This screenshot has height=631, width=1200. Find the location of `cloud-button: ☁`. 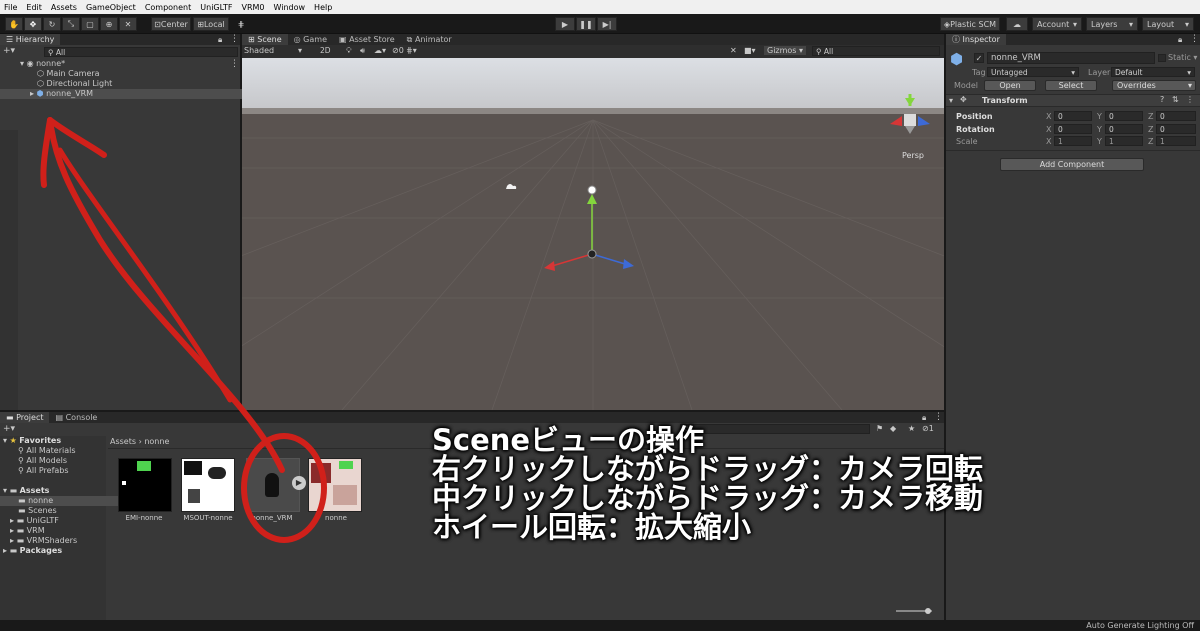

cloud-button: ☁ is located at coordinates (1017, 24).